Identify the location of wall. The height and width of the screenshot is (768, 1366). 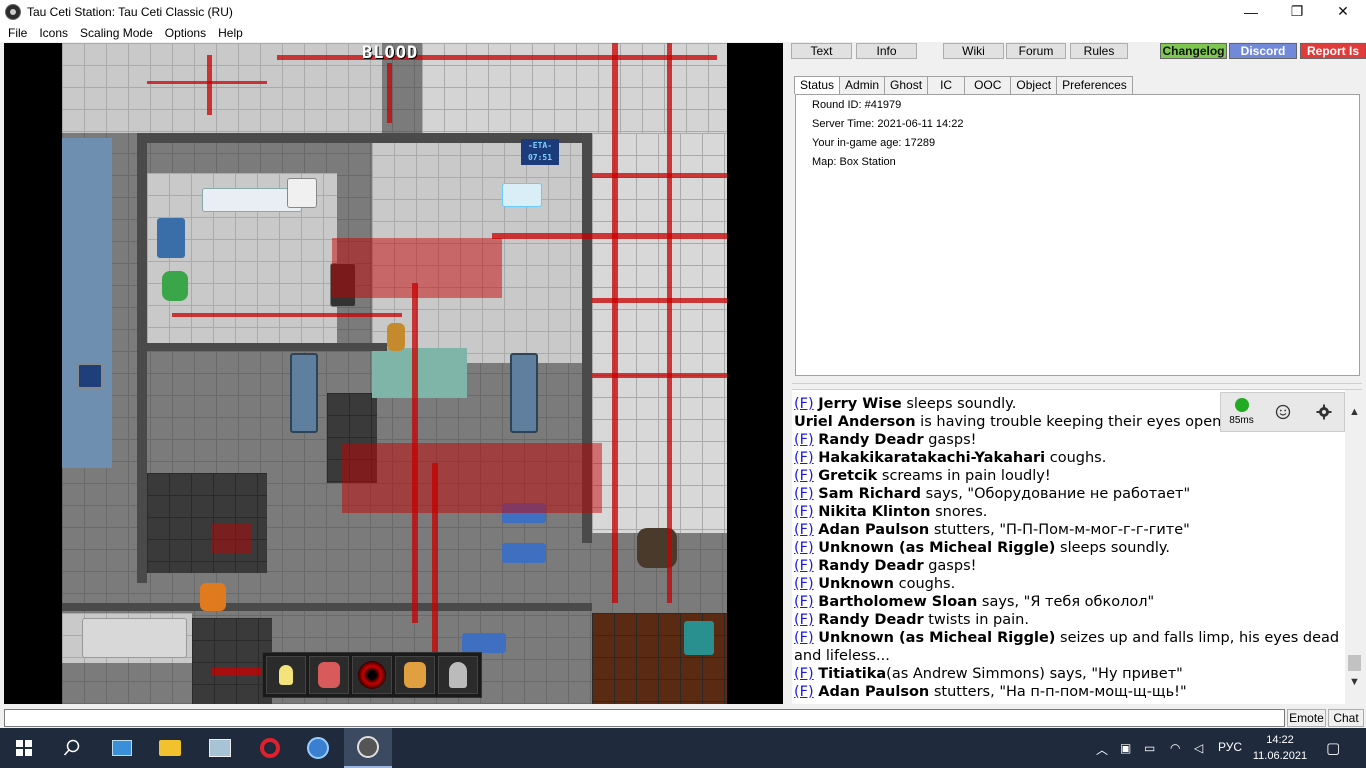
(262, 347).